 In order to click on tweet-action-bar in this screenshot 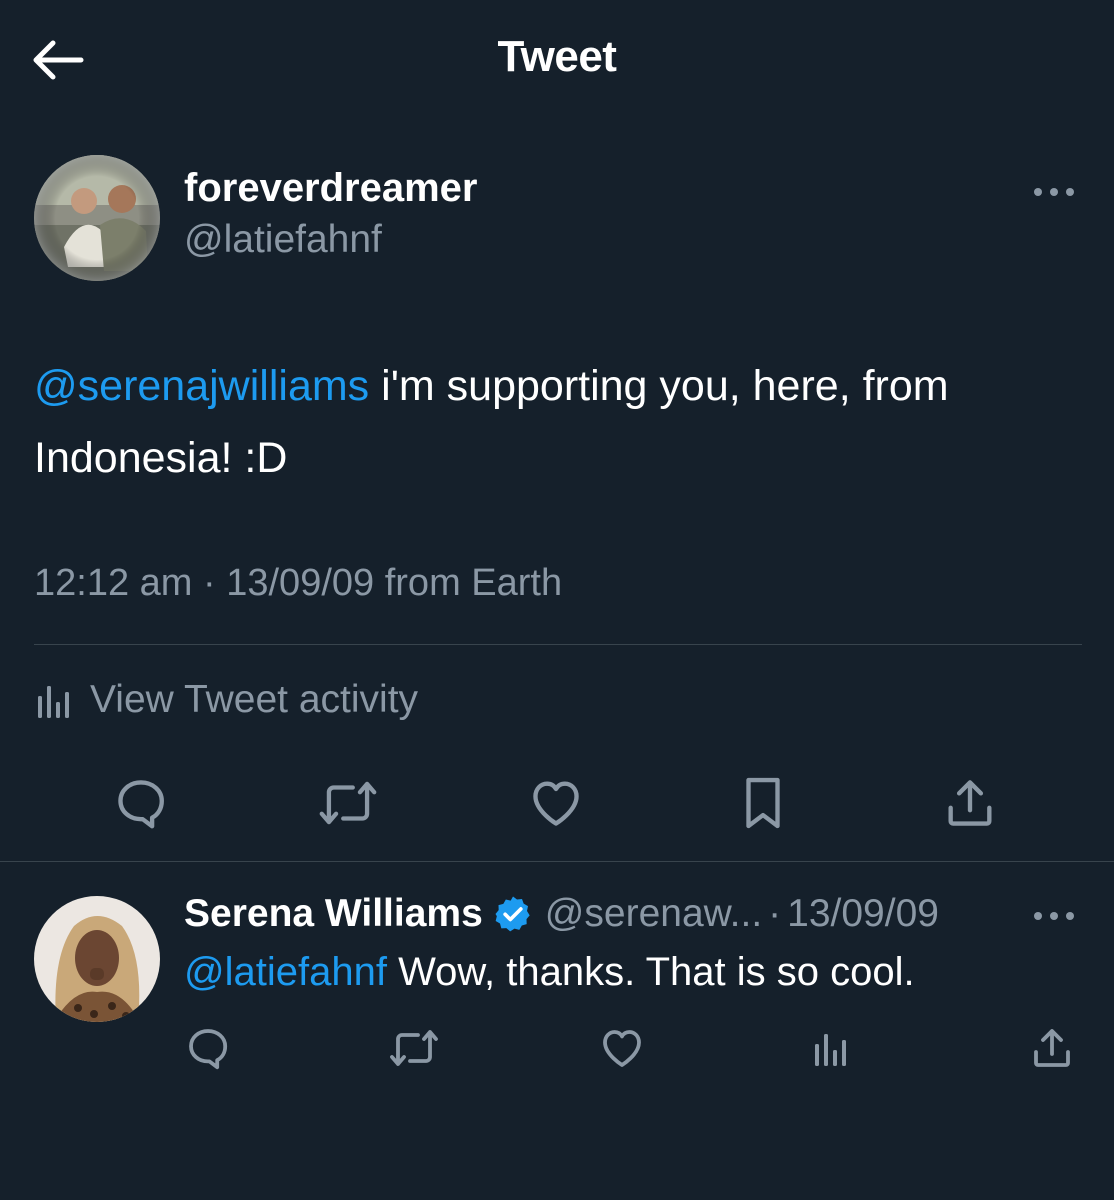, I will do `click(557, 803)`.